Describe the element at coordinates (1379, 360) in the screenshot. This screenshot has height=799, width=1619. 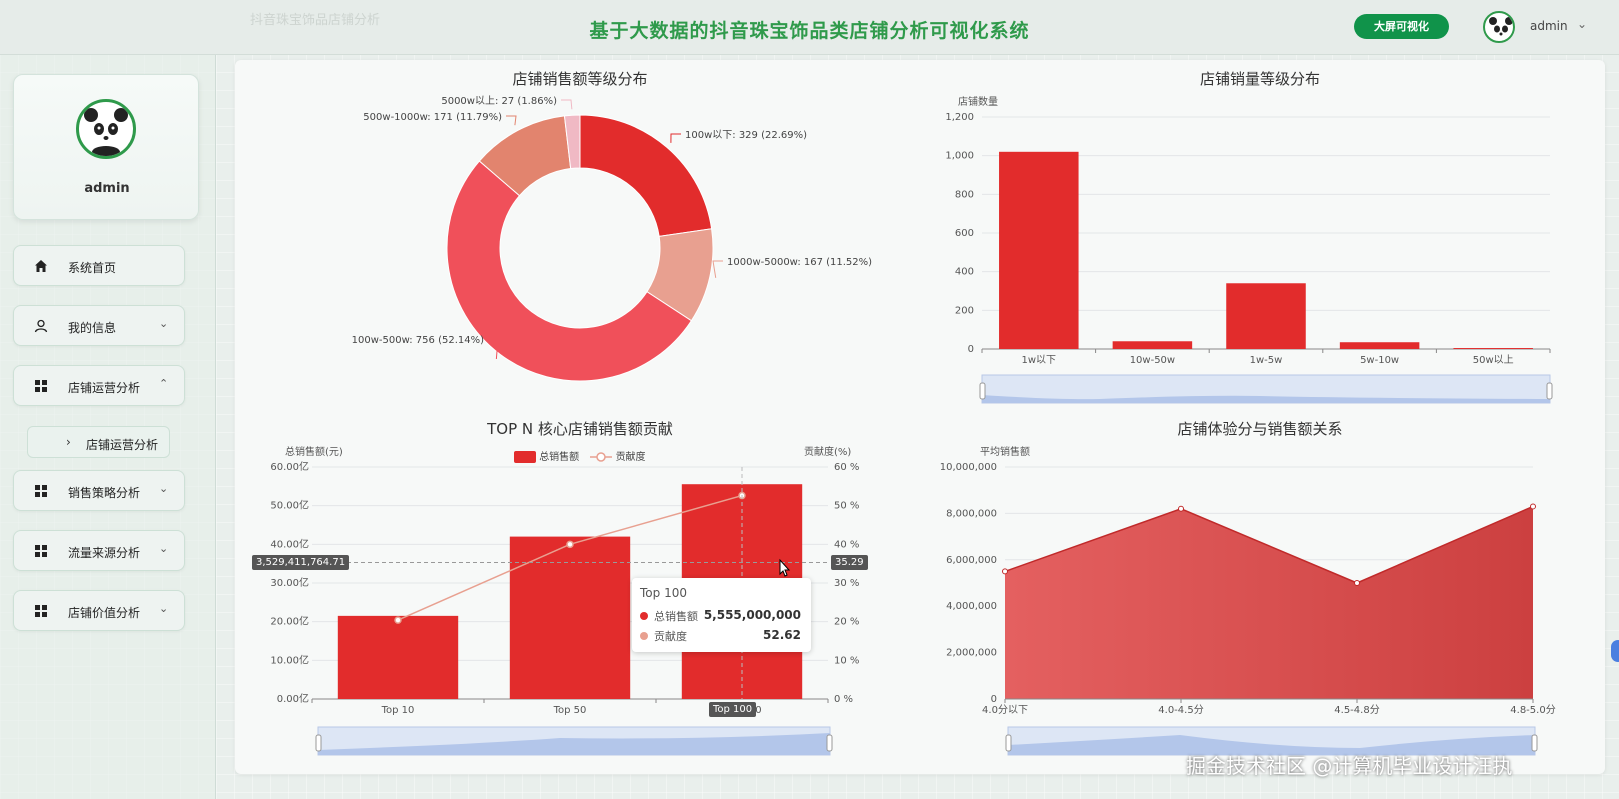
I see `x-tick-label: 5w-10w` at that location.